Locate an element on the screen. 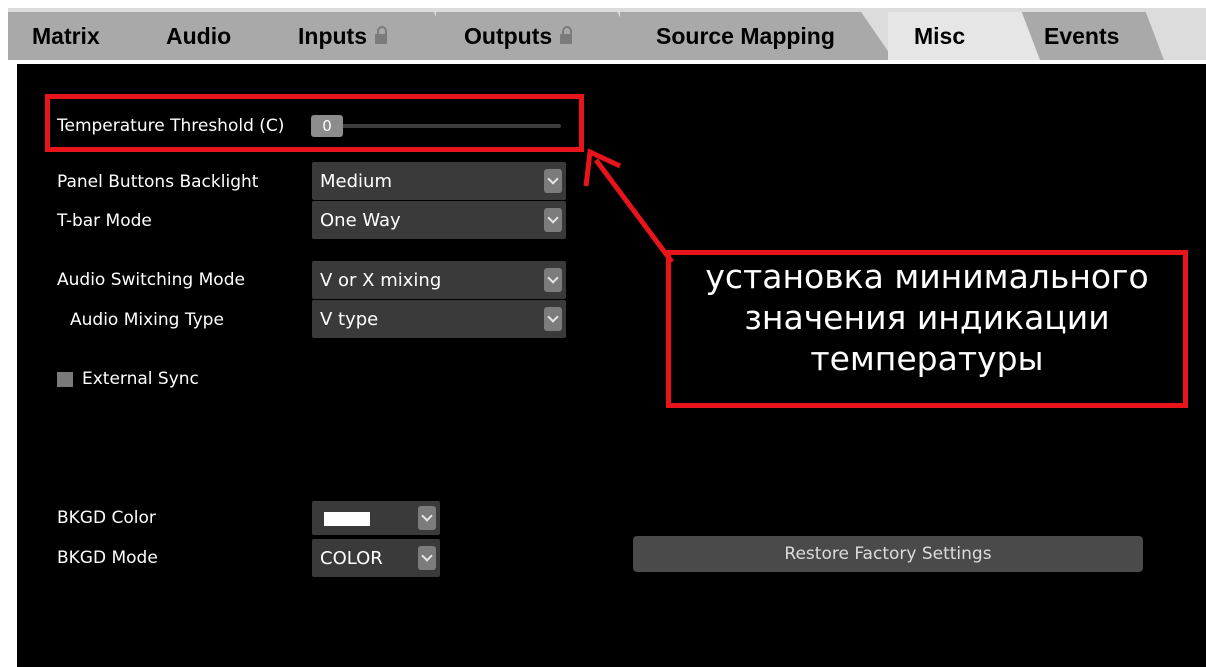  tab-events-label: Events is located at coordinates (1082, 35).